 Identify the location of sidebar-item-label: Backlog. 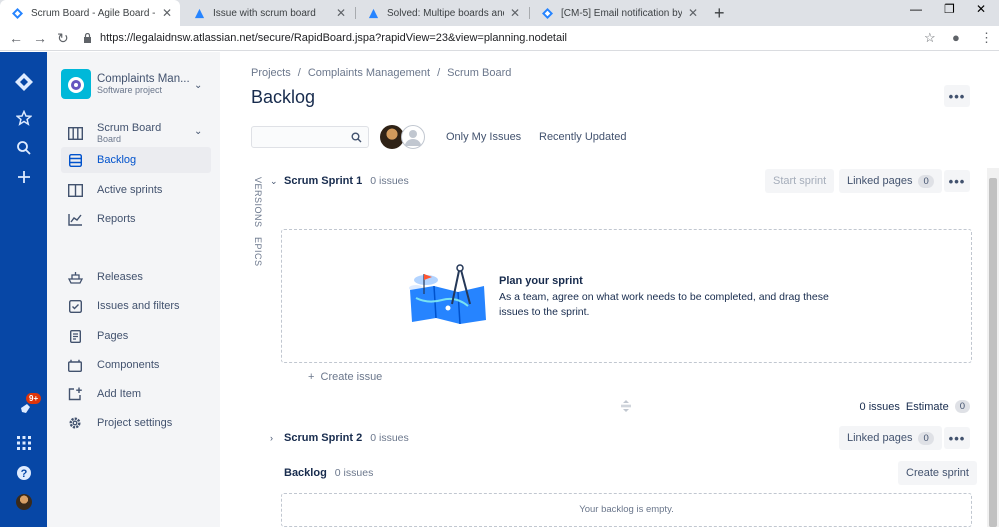
(117, 160).